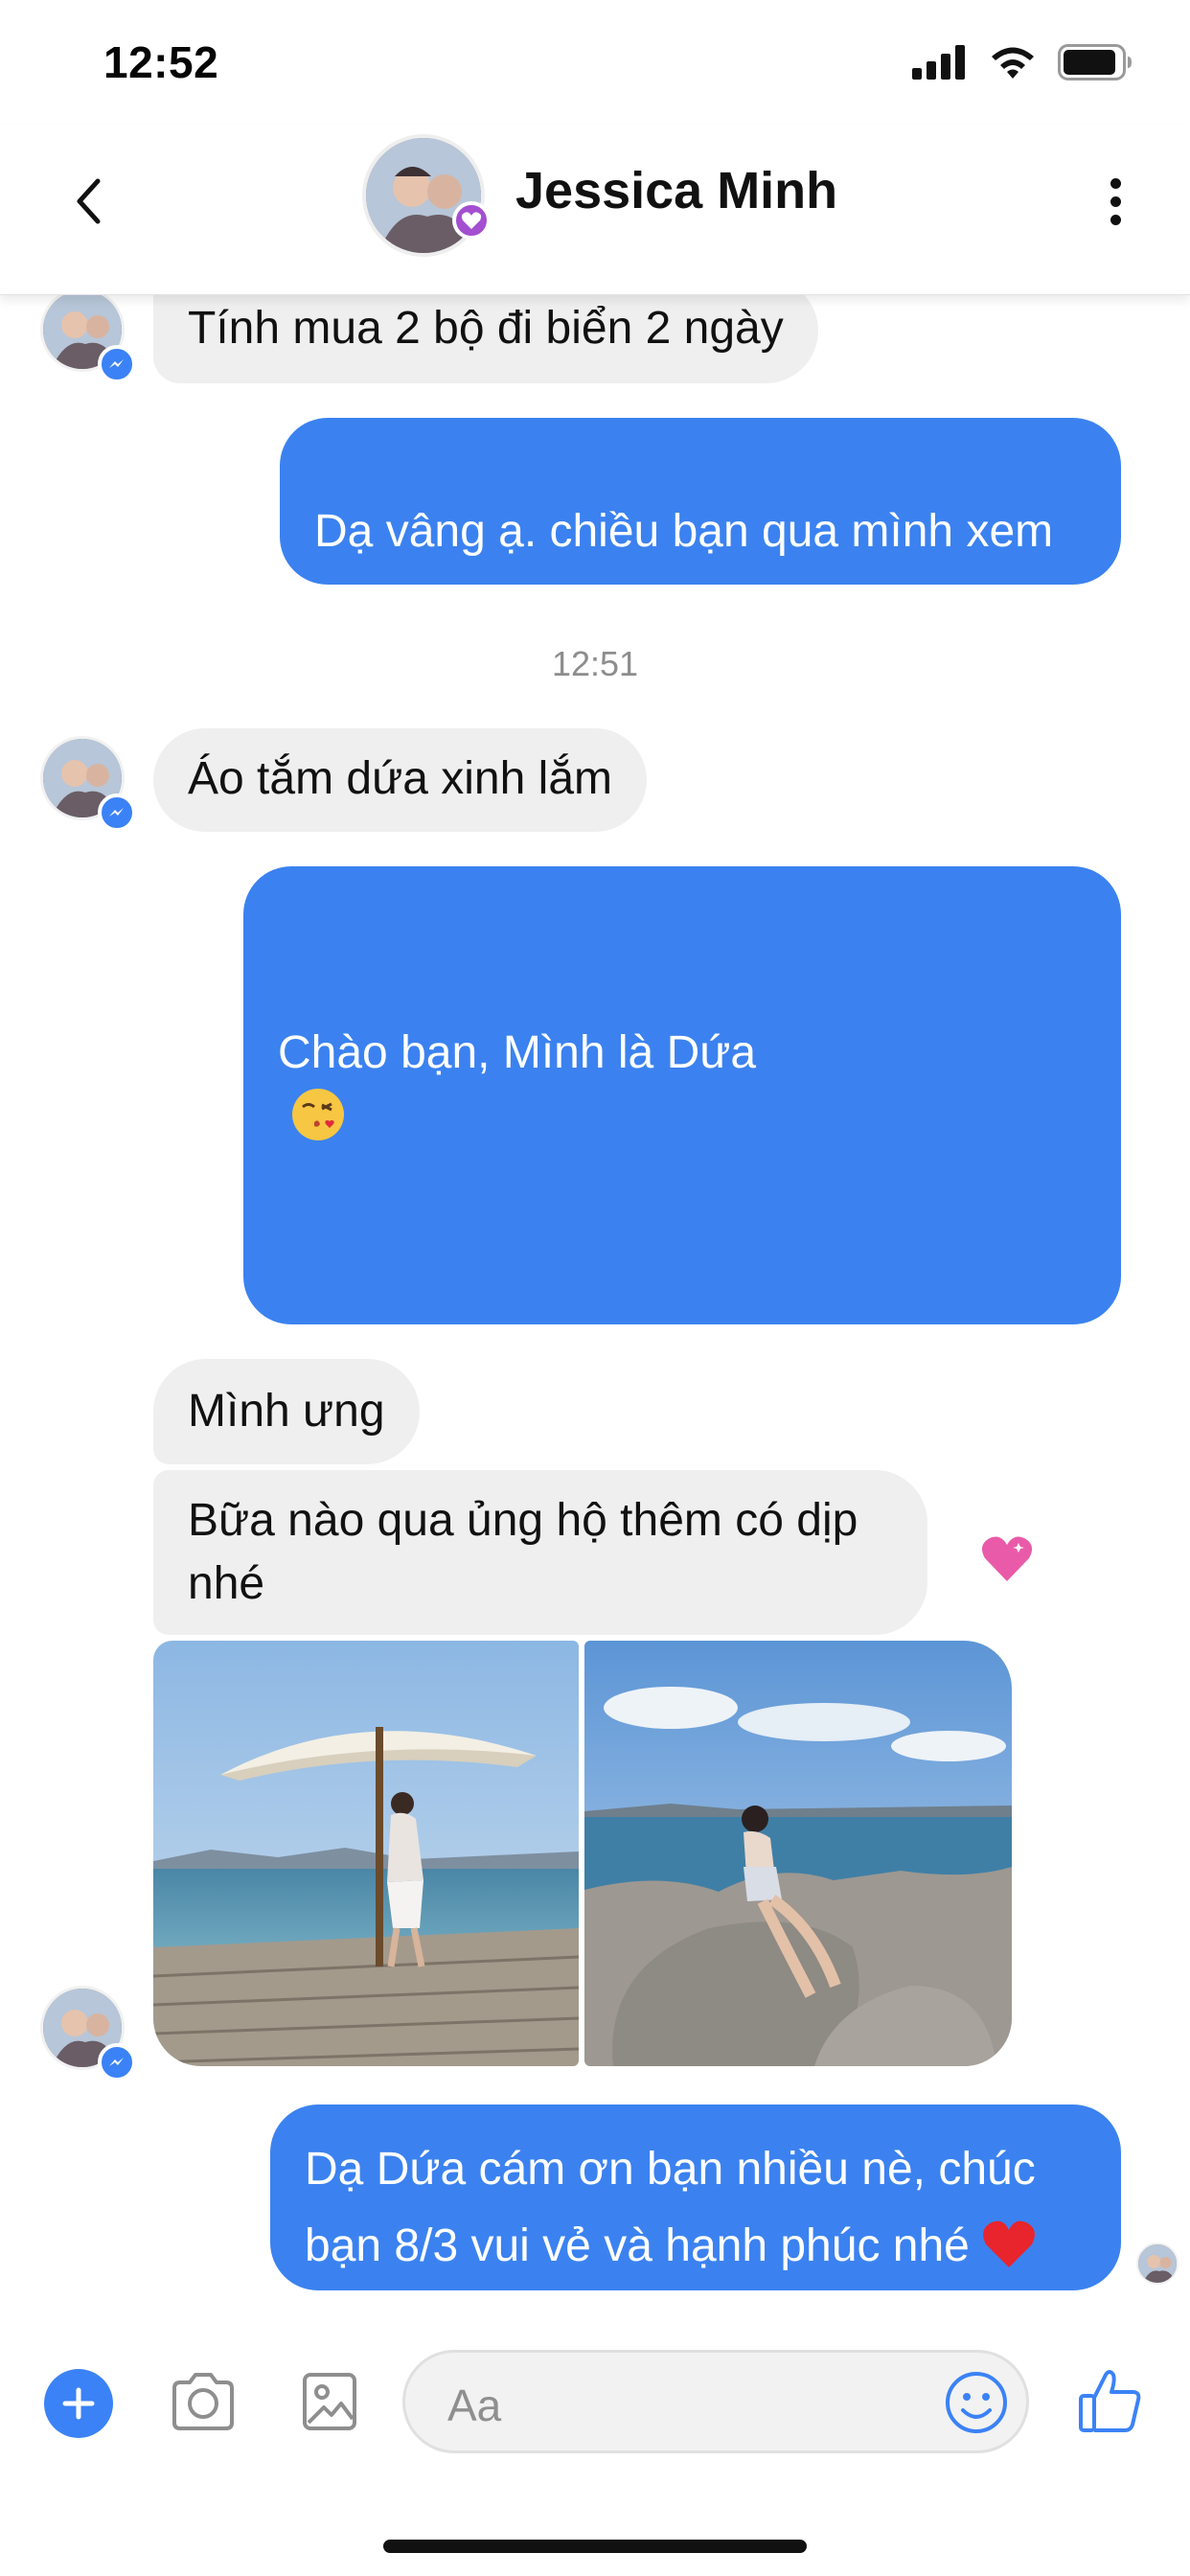 This screenshot has height=2576, width=1190. What do you see at coordinates (475, 2405) in the screenshot?
I see `message-input-placeholder: Aa` at bounding box center [475, 2405].